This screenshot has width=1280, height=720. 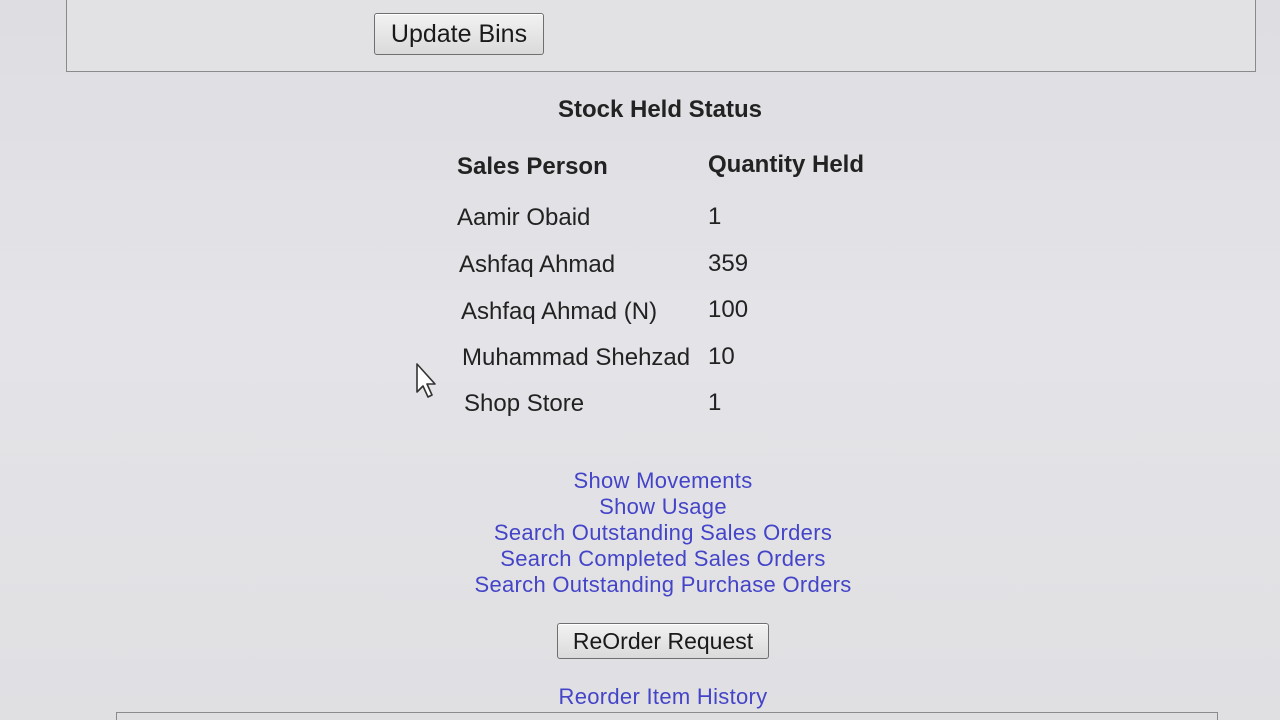 What do you see at coordinates (663, 641) in the screenshot?
I see `reorder-request-button: ReOrder Request` at bounding box center [663, 641].